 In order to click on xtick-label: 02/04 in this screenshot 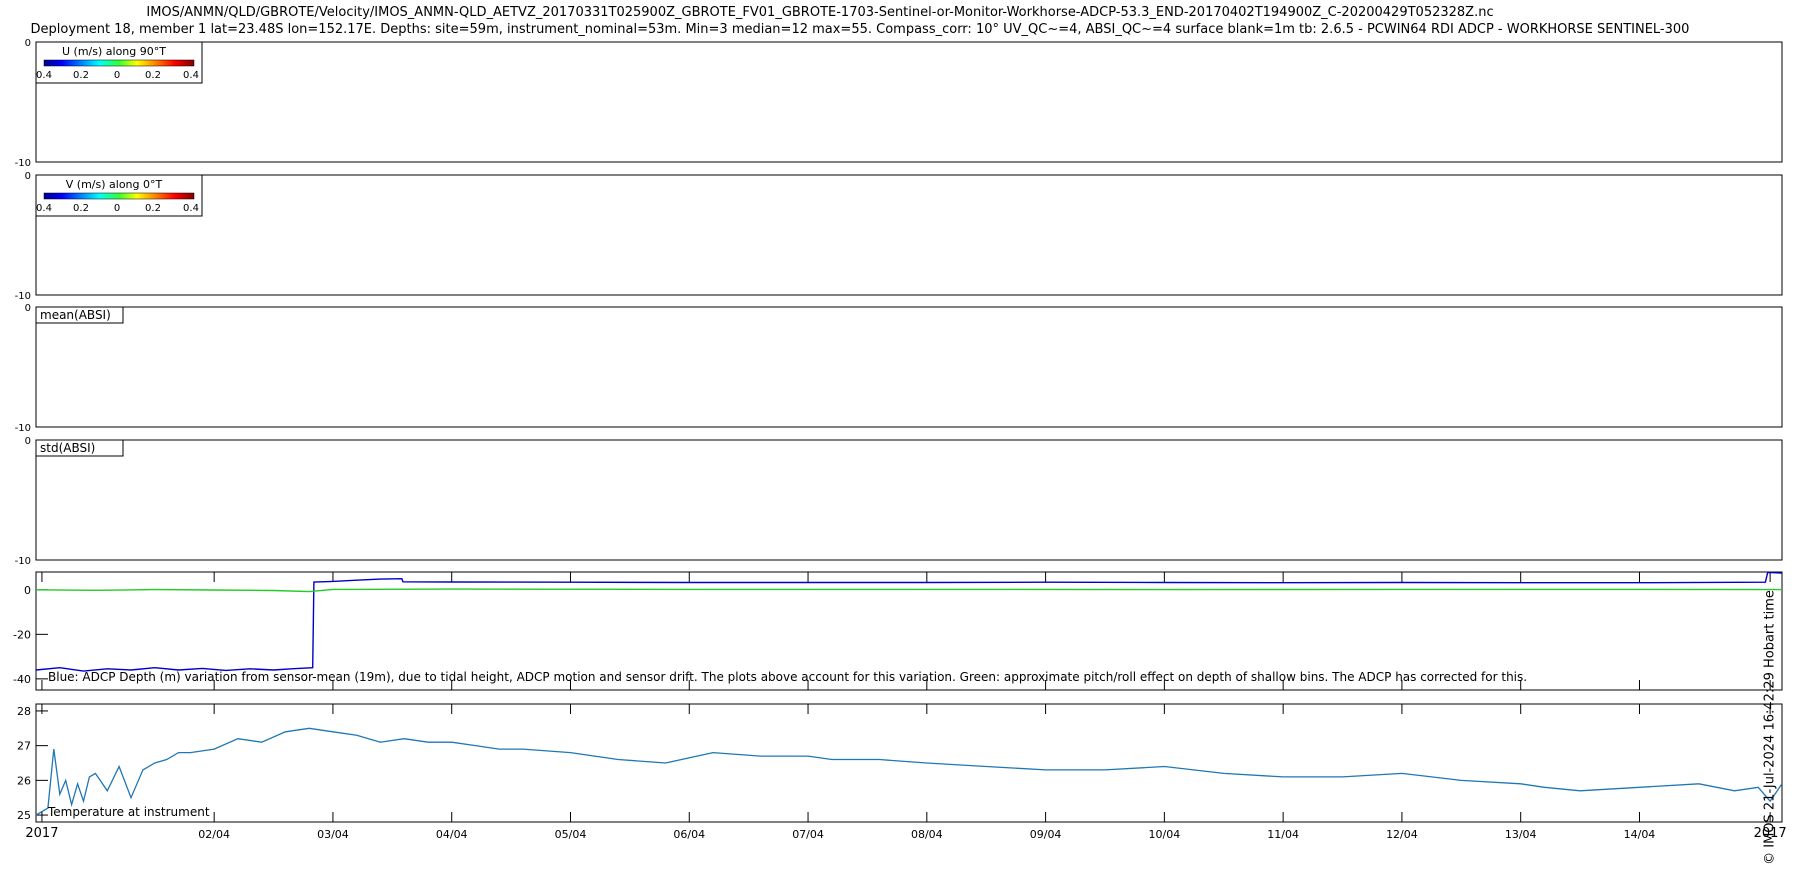, I will do `click(214, 834)`.